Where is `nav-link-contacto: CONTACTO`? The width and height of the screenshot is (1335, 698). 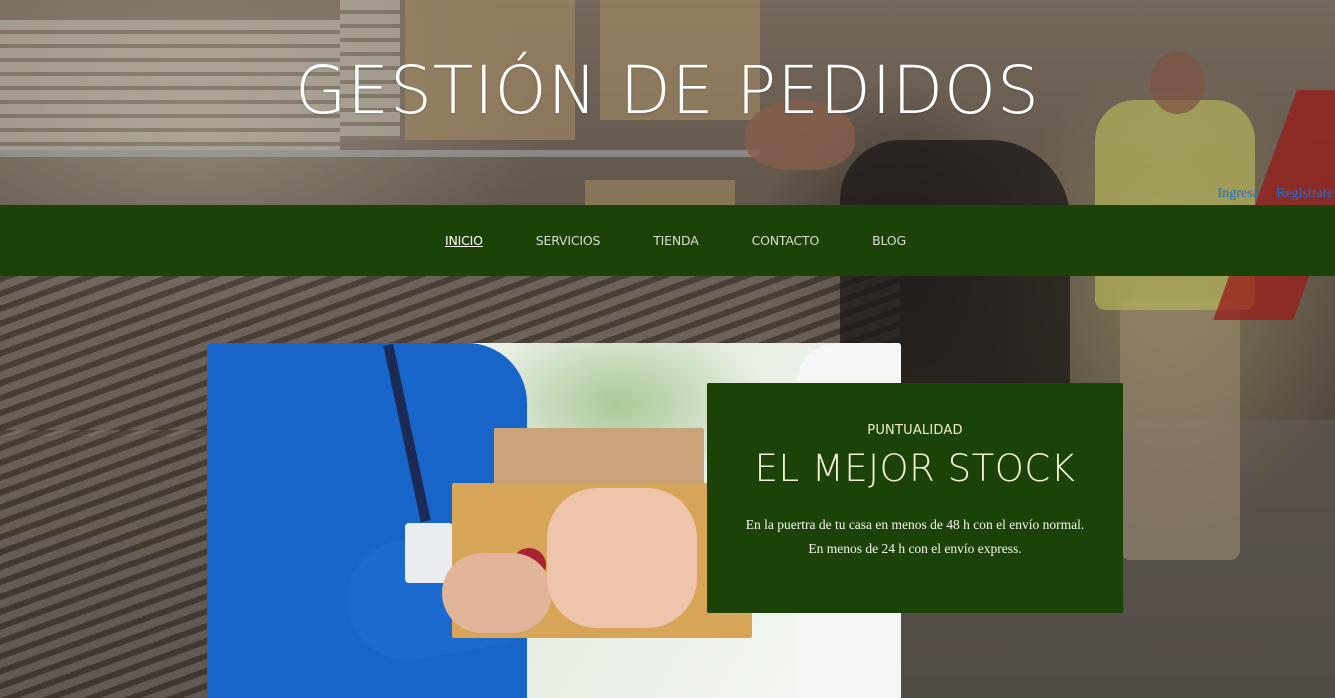
nav-link-contacto: CONTACTO is located at coordinates (786, 240).